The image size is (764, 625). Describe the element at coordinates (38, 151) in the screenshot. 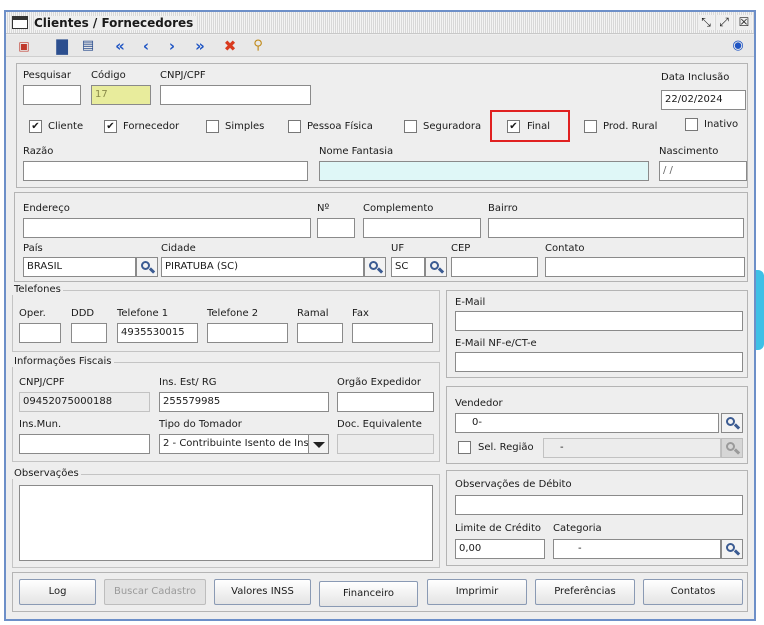

I see `razao-label: Razão` at that location.